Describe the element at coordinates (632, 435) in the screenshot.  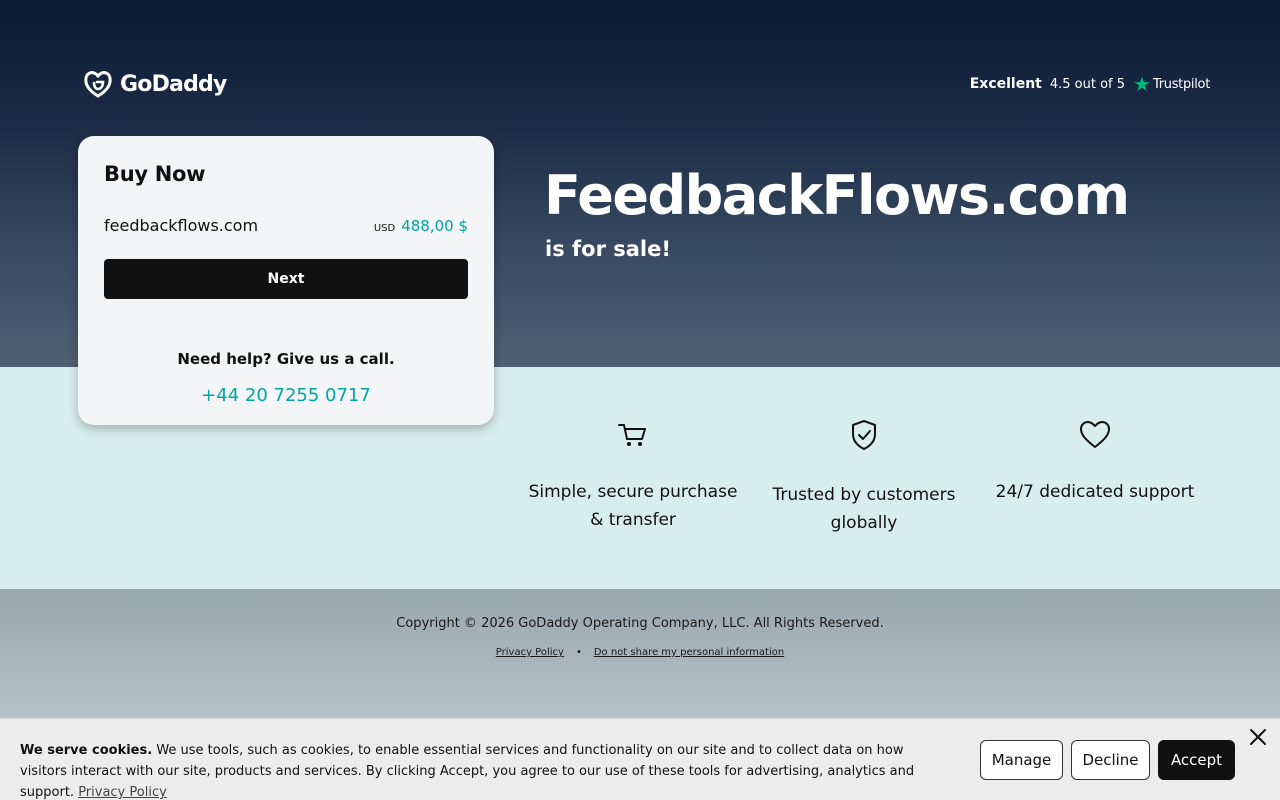
I see `cart-icon` at that location.